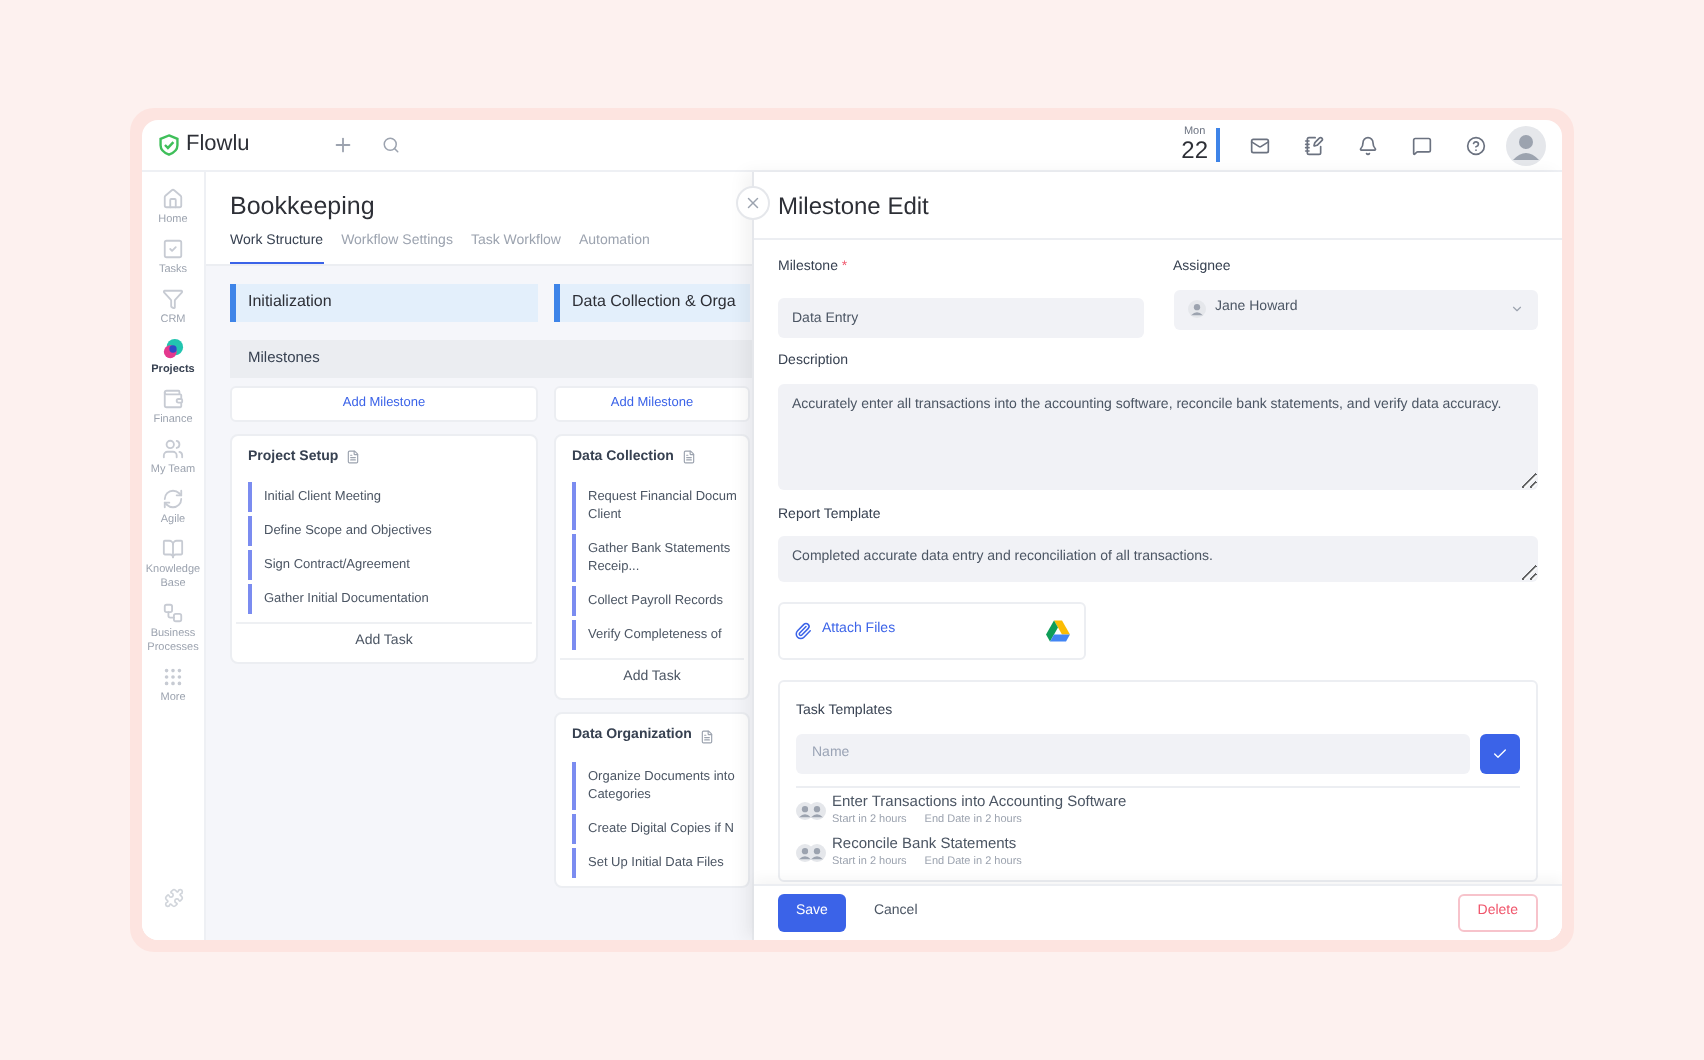 This screenshot has width=1704, height=1060. I want to click on puzzle-icon, so click(173, 898).